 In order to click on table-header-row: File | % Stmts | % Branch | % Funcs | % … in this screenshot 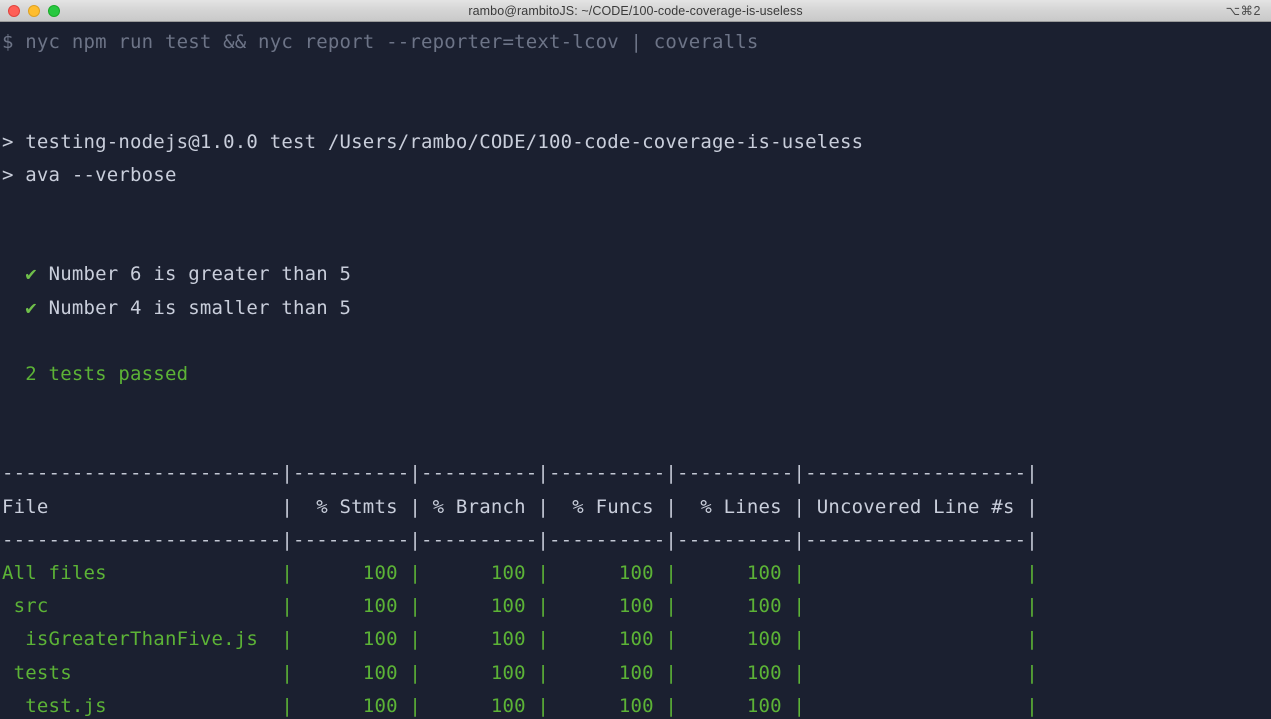, I will do `click(520, 506)`.